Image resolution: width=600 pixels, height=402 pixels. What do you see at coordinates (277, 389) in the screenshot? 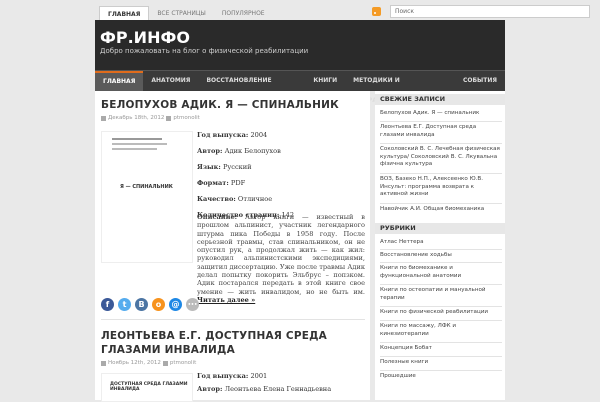
I see `info-value: Леонтьева Елена Геннадьевна` at bounding box center [277, 389].